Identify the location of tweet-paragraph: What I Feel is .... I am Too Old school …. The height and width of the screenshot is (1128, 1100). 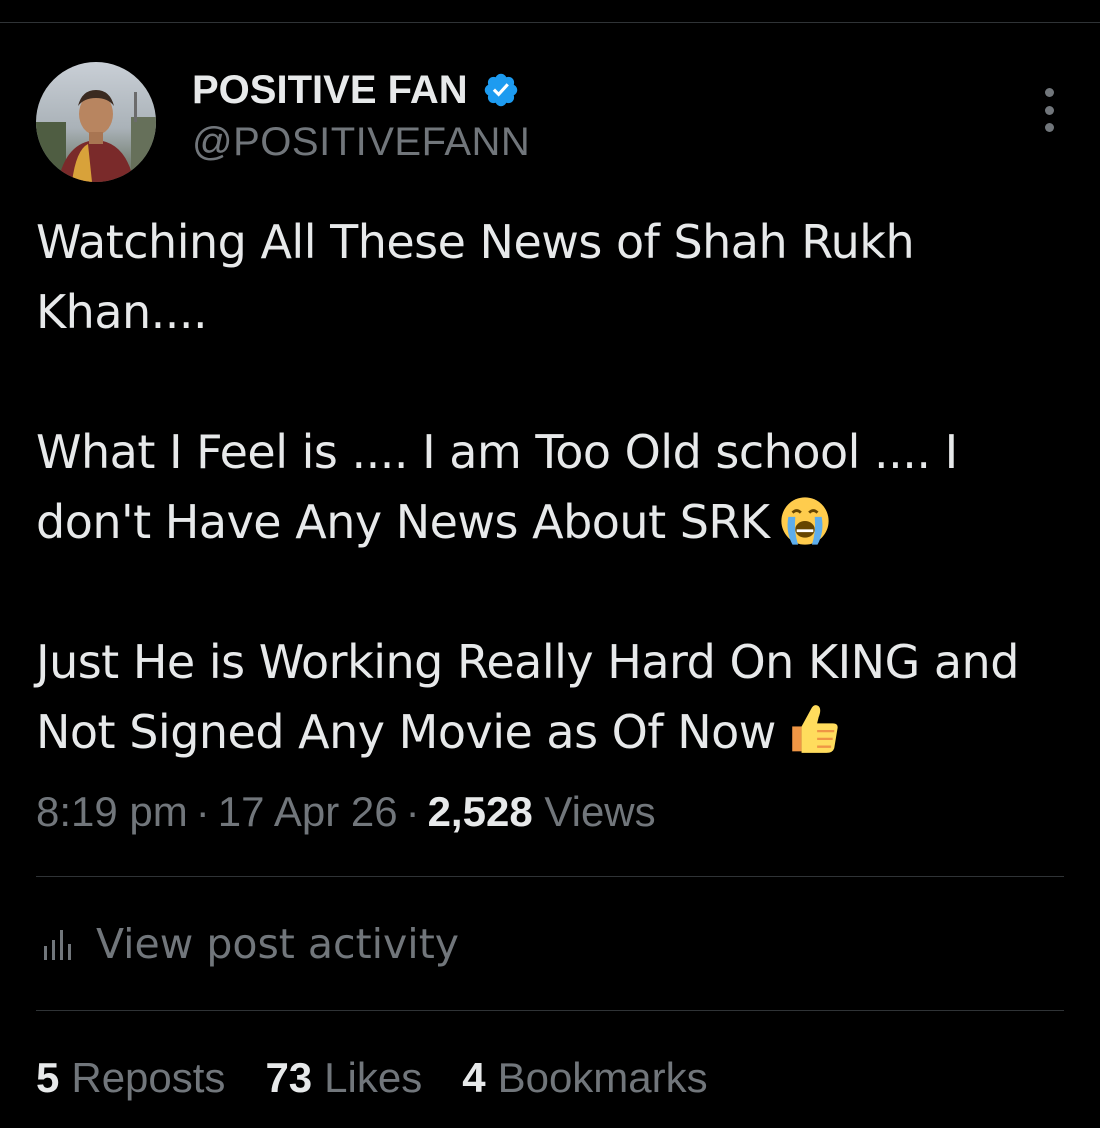
(497, 487).